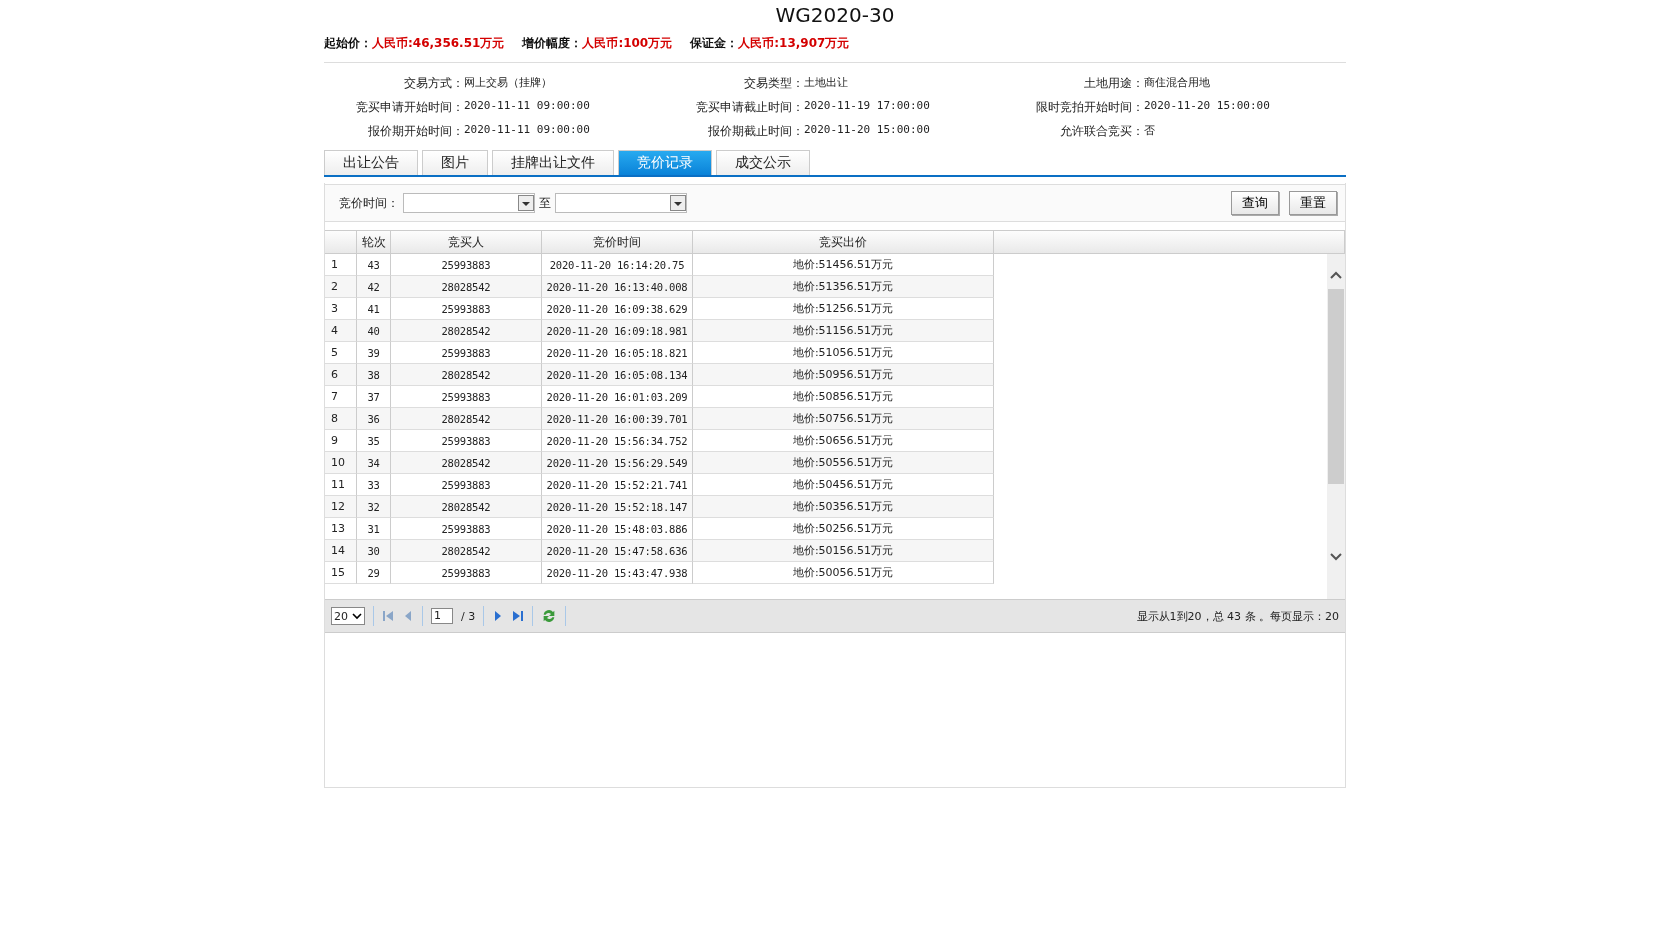 This screenshot has height=930, width=1670. I want to click on info-label: 允许联合竞买：, so click(1101, 131).